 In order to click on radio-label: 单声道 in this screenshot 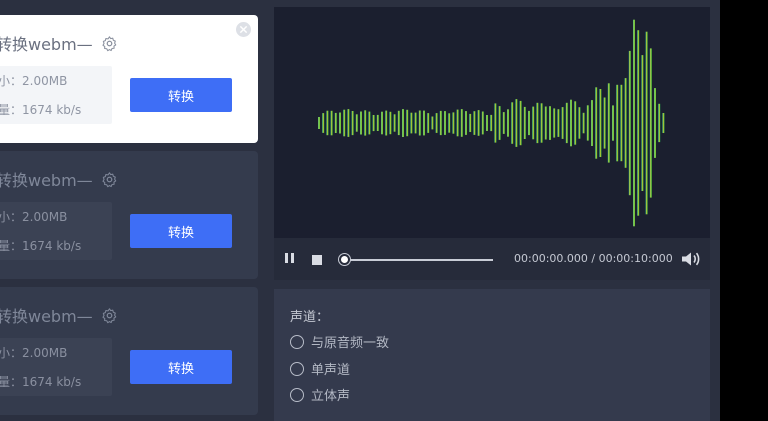, I will do `click(331, 370)`.